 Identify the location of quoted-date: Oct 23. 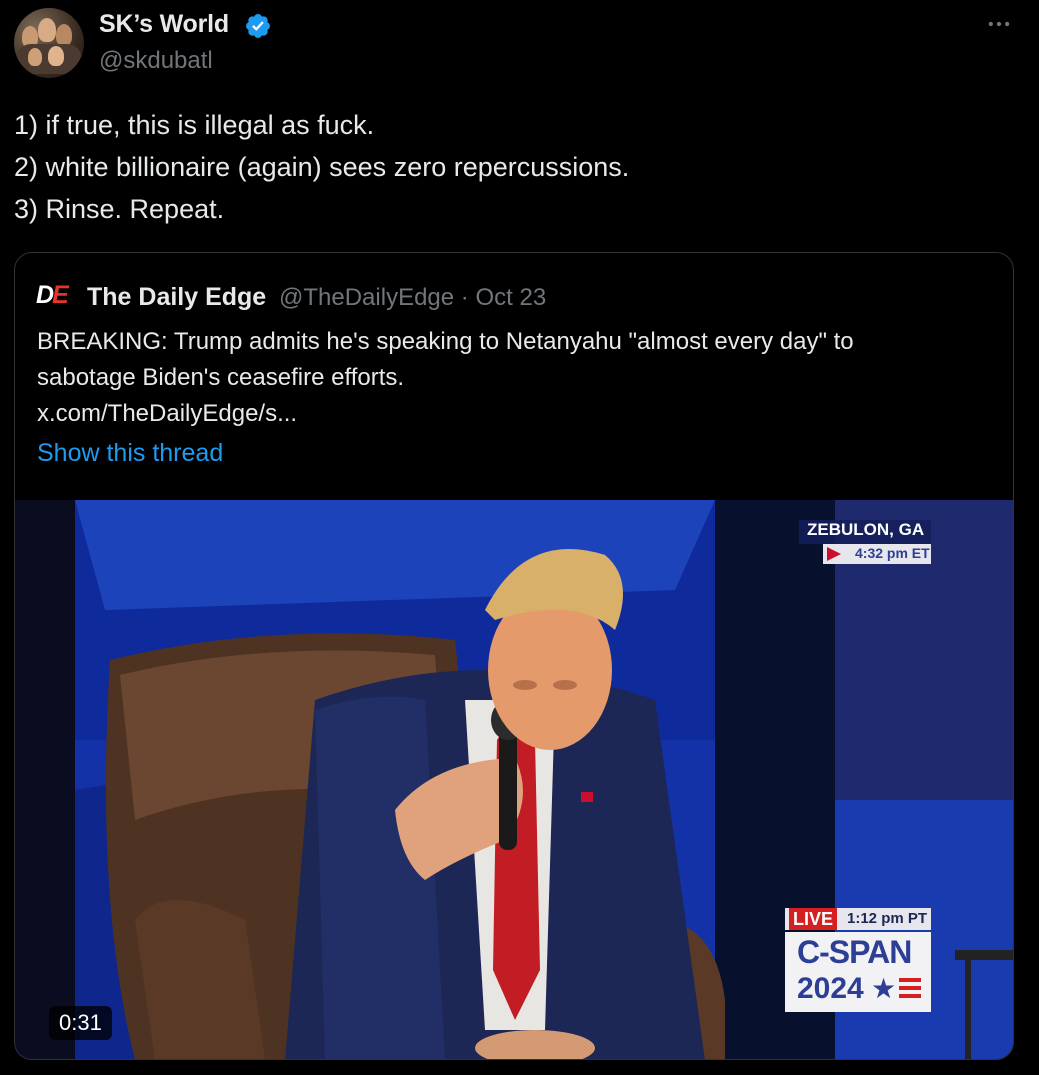
(510, 297).